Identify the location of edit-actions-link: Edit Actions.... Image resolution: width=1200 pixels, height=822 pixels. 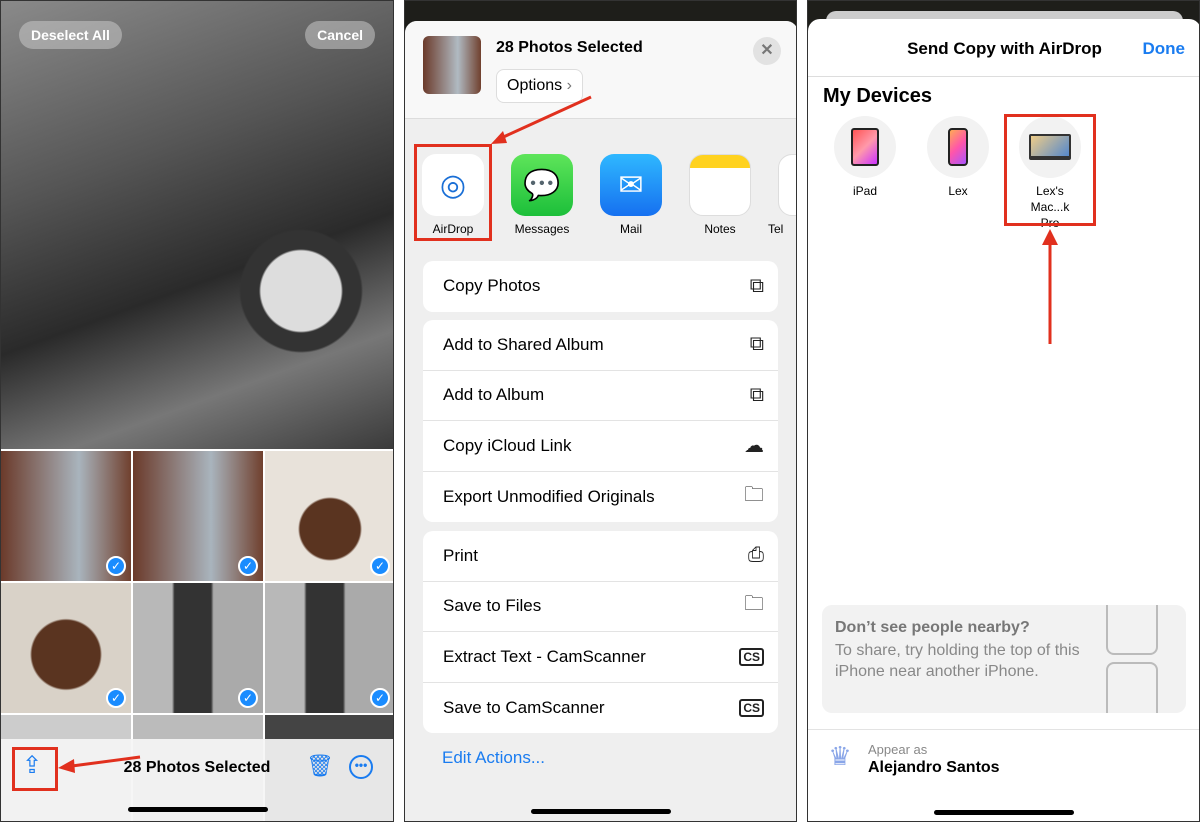
(493, 758).